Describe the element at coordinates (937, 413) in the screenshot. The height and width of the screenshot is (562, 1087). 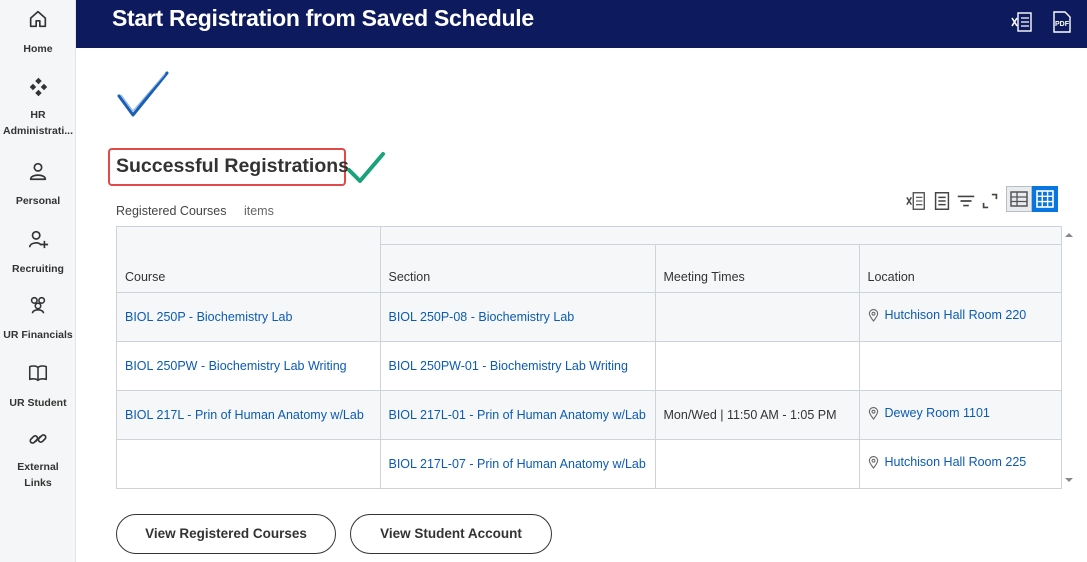
I see `location-link: Dewey Room 1101` at that location.